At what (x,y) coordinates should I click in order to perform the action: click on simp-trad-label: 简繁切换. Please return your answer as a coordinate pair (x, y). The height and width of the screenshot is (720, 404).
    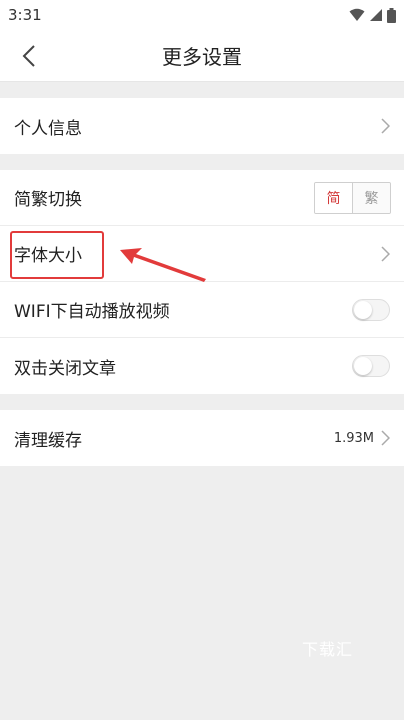
    Looking at the image, I should click on (48, 200).